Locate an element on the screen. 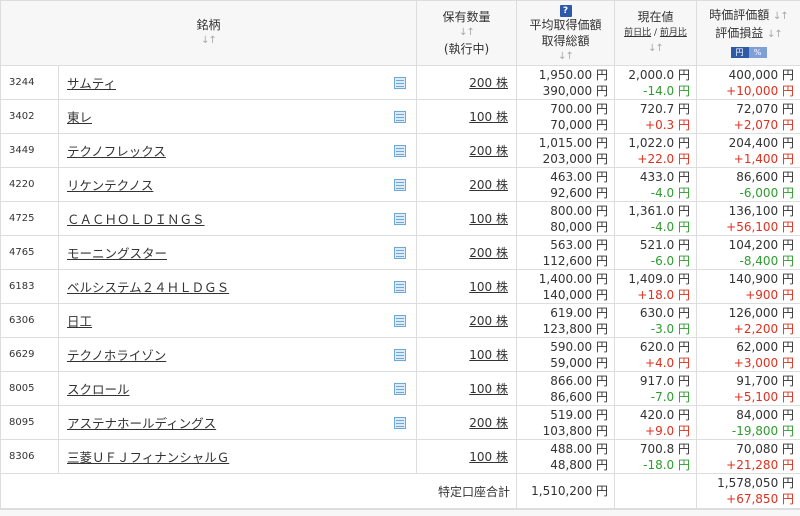  summary-total-cost: 1,510,200 円 is located at coordinates (566, 491).